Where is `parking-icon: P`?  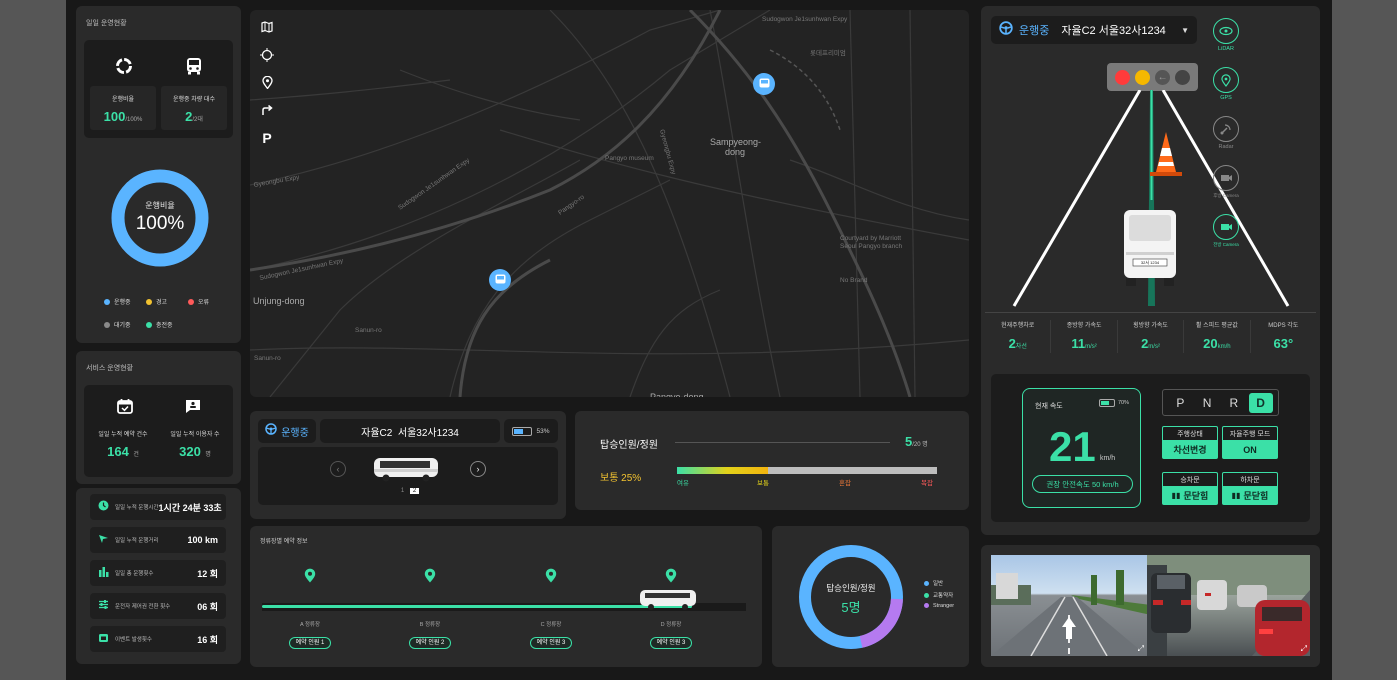 parking-icon: P is located at coordinates (267, 138).